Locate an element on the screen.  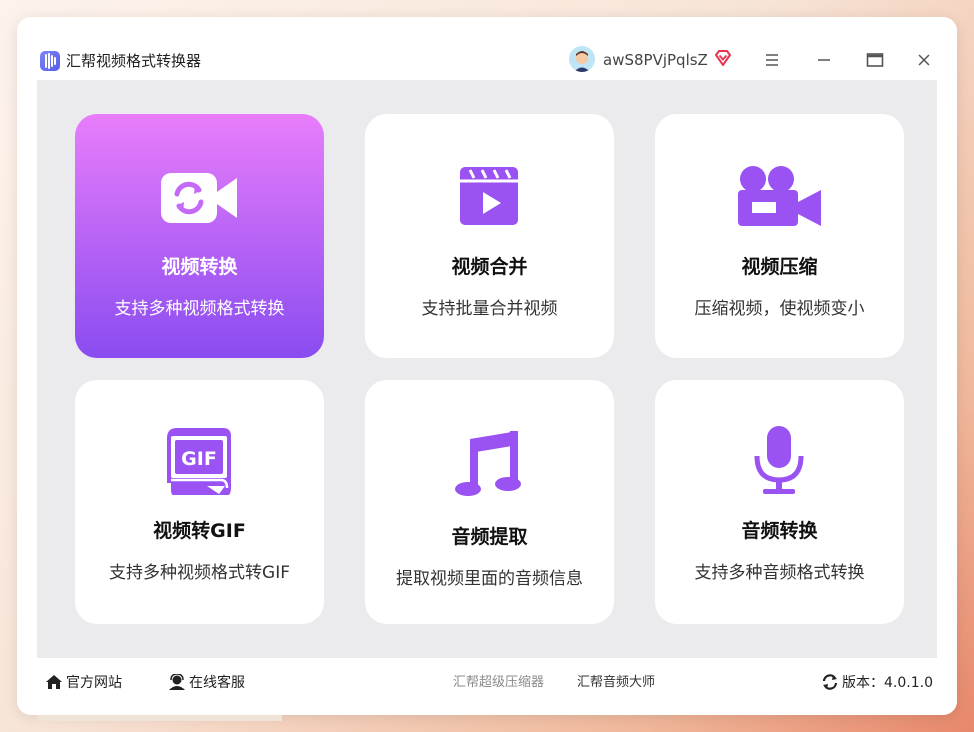
hamburger-menu-icon is located at coordinates (772, 60).